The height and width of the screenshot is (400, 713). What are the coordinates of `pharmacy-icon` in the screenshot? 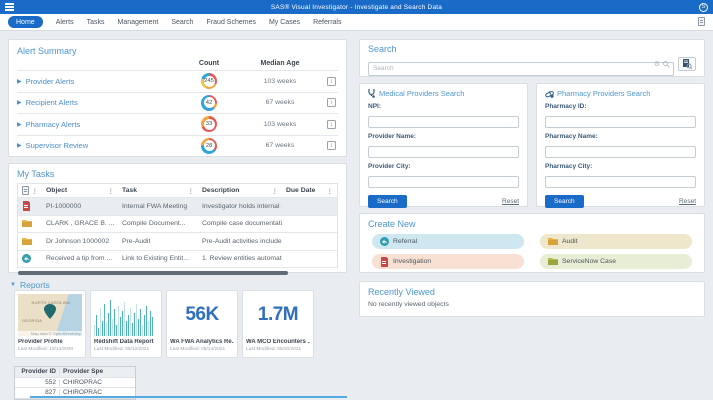 It's located at (549, 94).